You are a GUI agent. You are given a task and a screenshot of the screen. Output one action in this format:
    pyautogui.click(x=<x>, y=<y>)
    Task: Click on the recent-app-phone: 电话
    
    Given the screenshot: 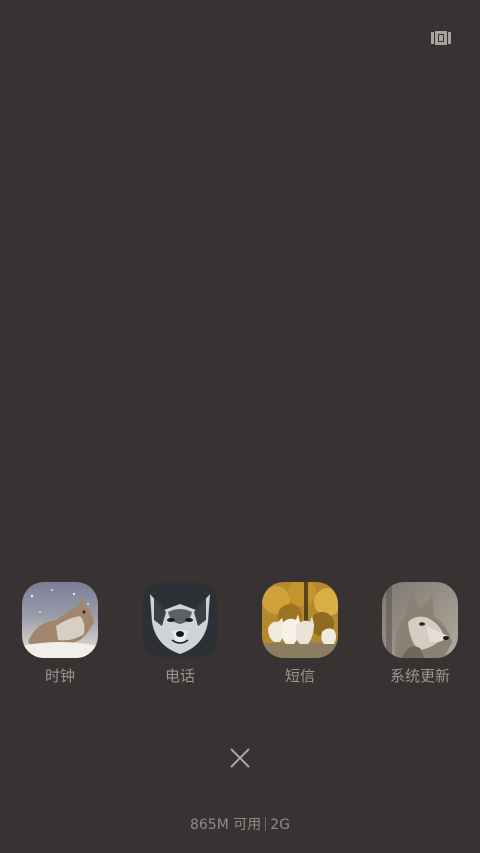 What is the action you would take?
    pyautogui.click(x=180, y=634)
    